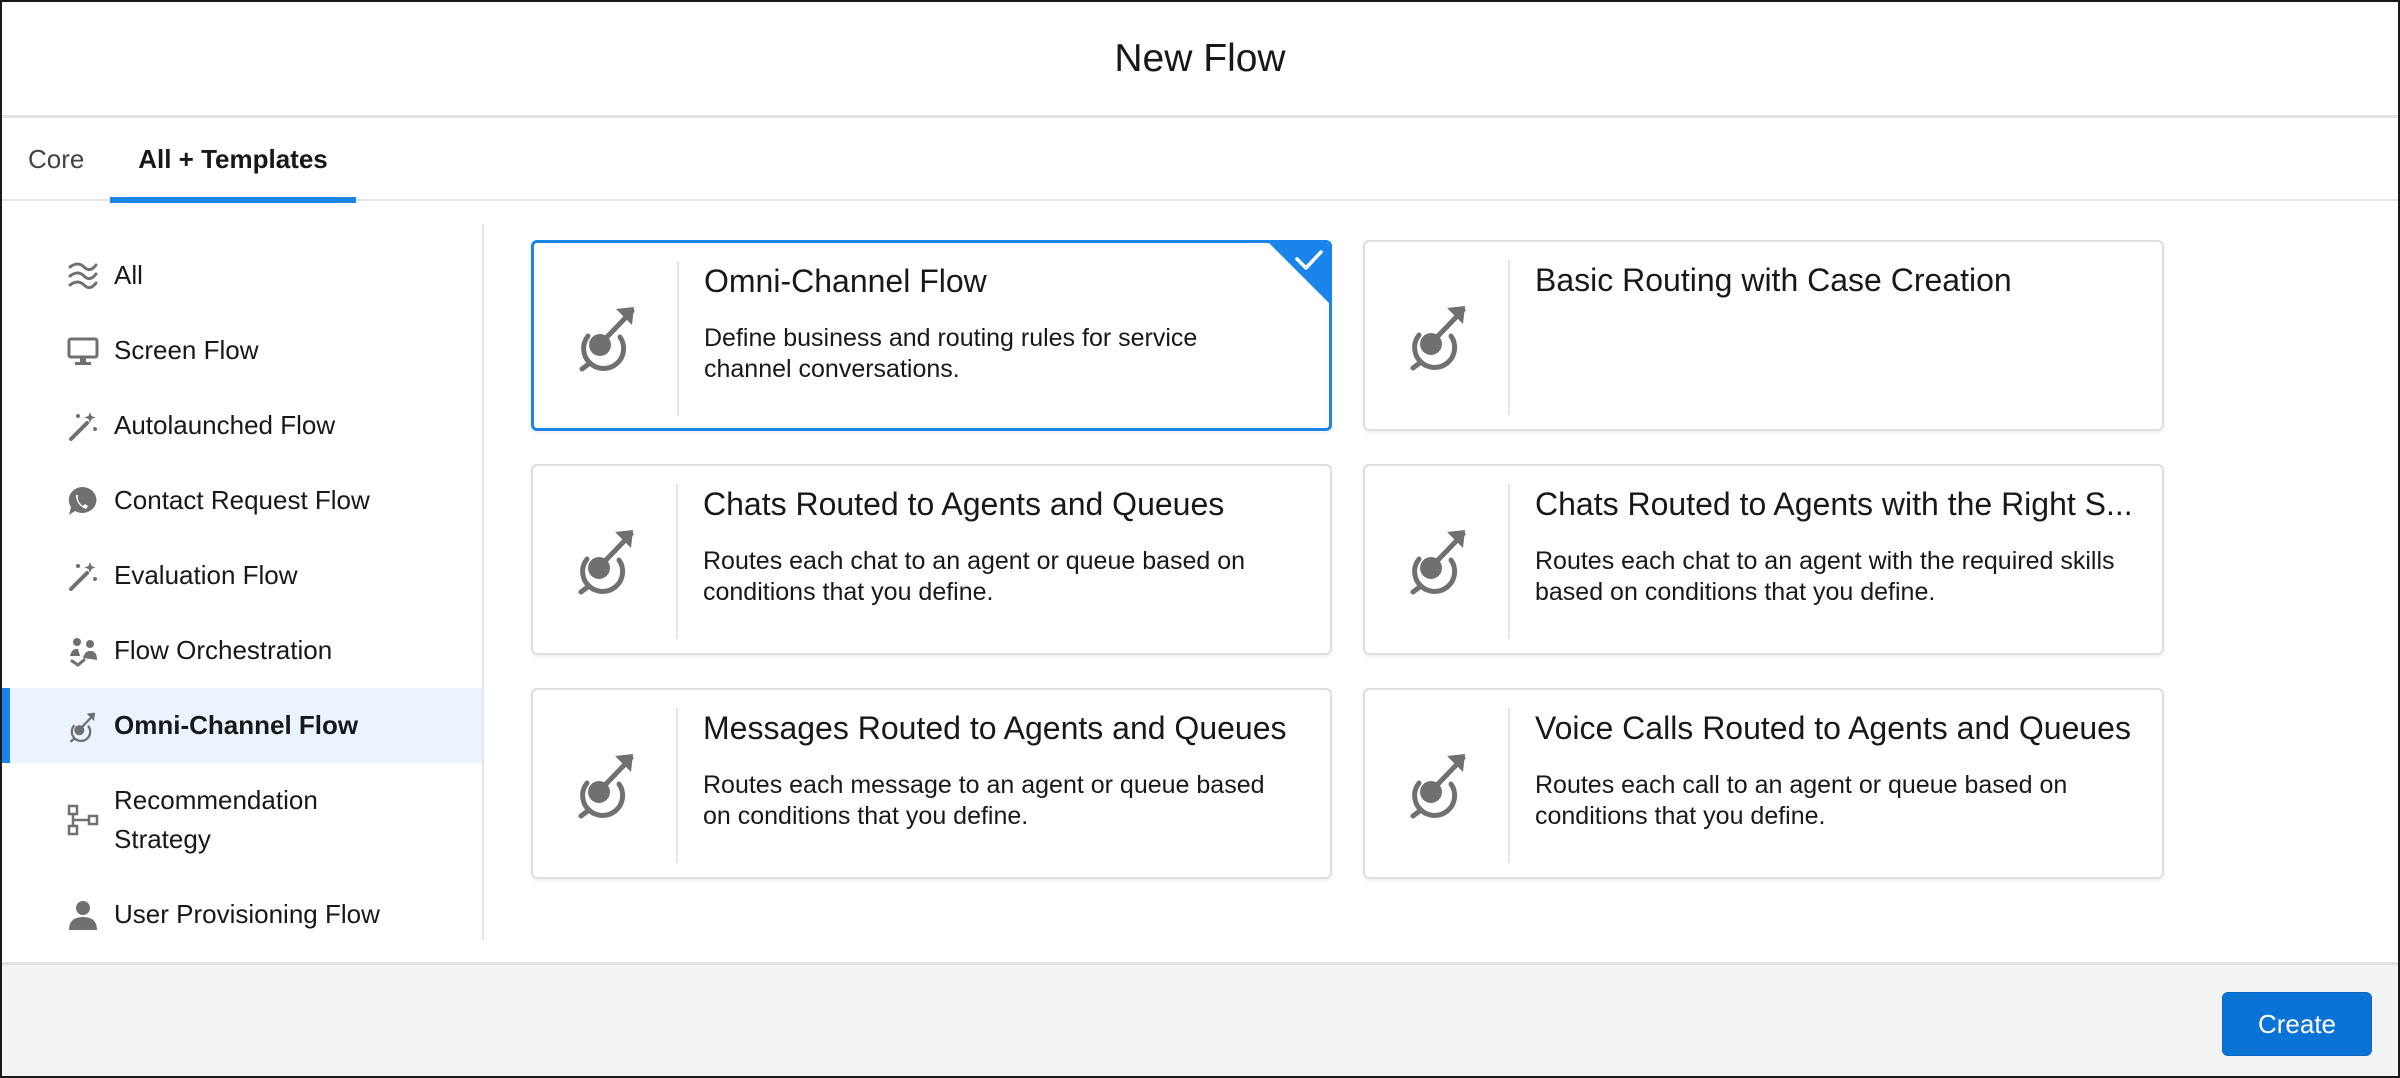 The image size is (2400, 1078). What do you see at coordinates (56, 159) in the screenshot?
I see `tab-core: Core` at bounding box center [56, 159].